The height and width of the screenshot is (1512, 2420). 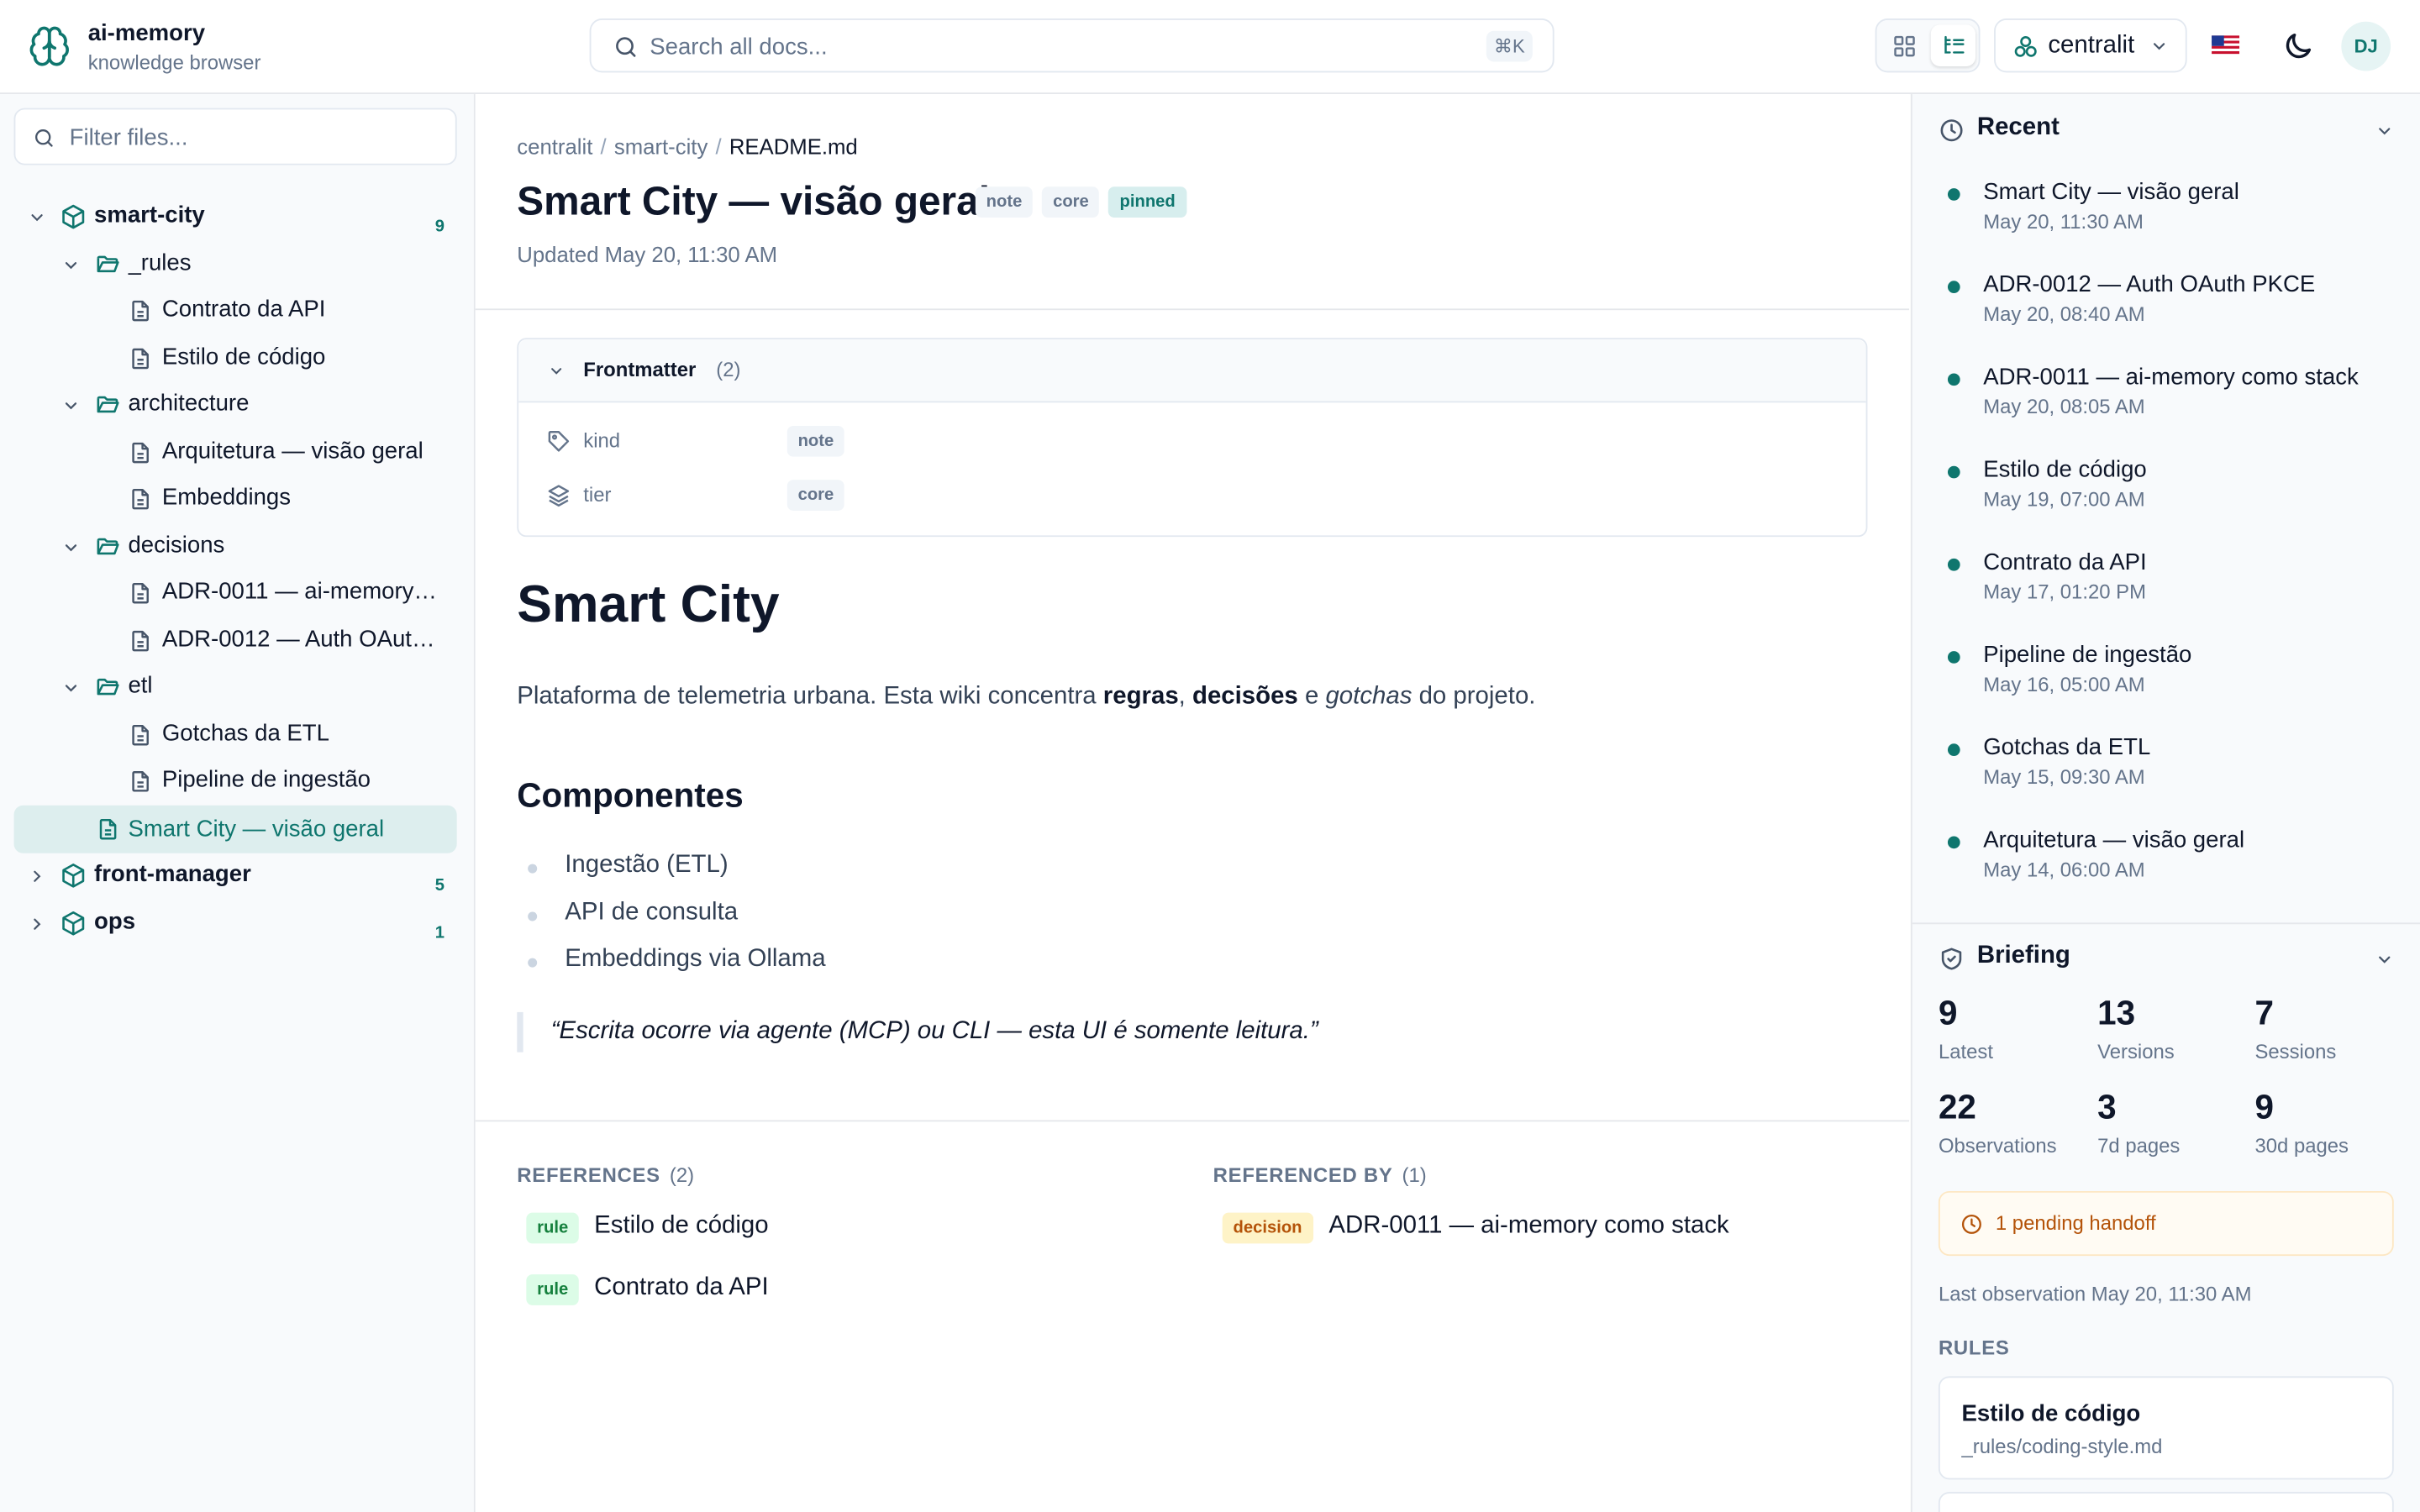 What do you see at coordinates (554, 146) in the screenshot?
I see `breadcrumb-item: centralit` at bounding box center [554, 146].